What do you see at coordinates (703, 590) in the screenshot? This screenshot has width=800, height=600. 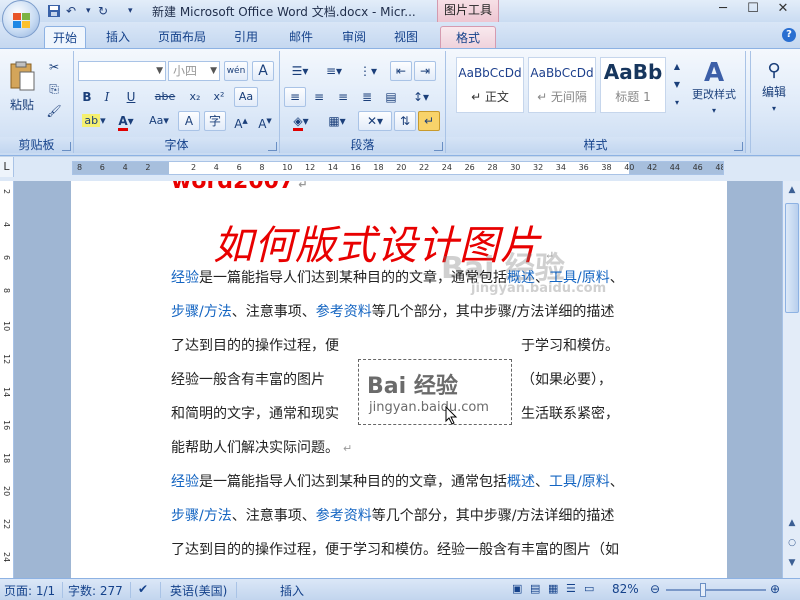 I see `zoom-slider-thumb` at bounding box center [703, 590].